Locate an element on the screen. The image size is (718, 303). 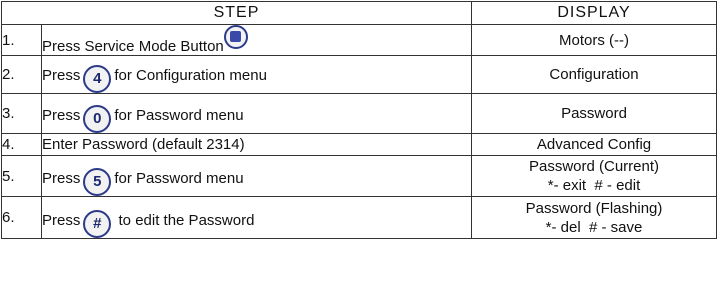
display-text: Password (Flashing) *- del # - save is located at coordinates (594, 217).